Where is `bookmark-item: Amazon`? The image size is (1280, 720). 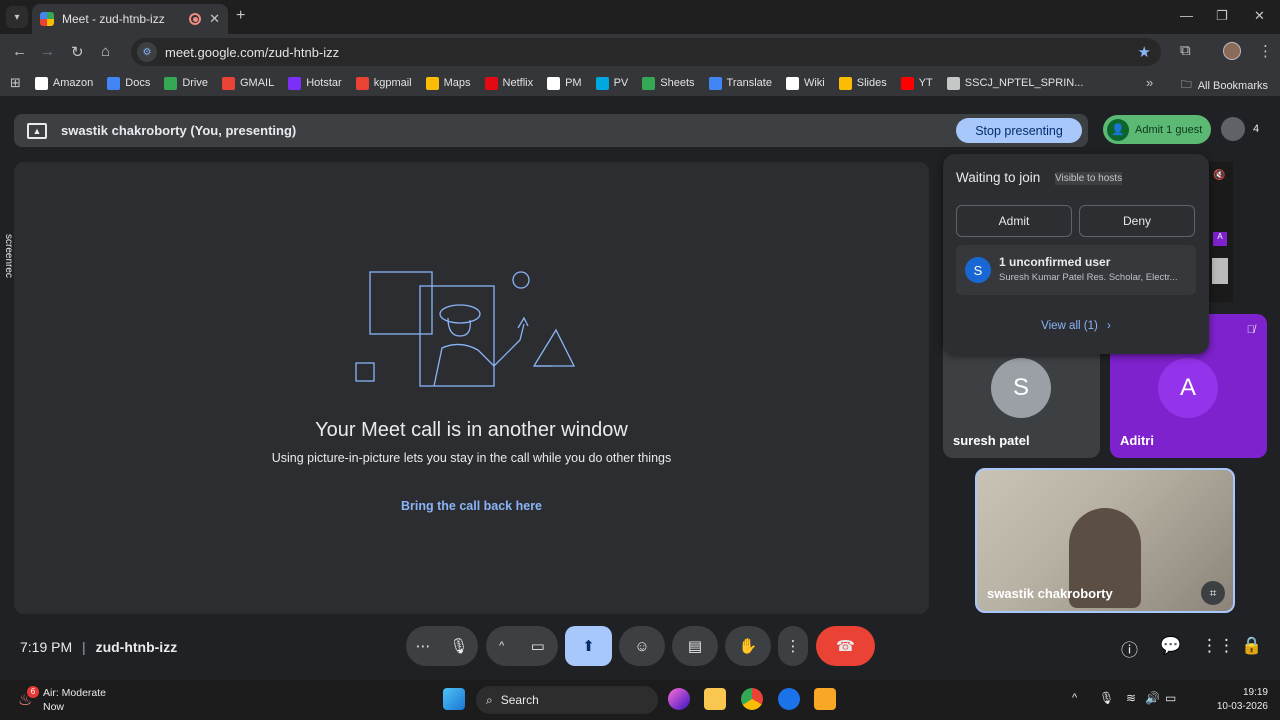 bookmark-item: Amazon is located at coordinates (64, 83).